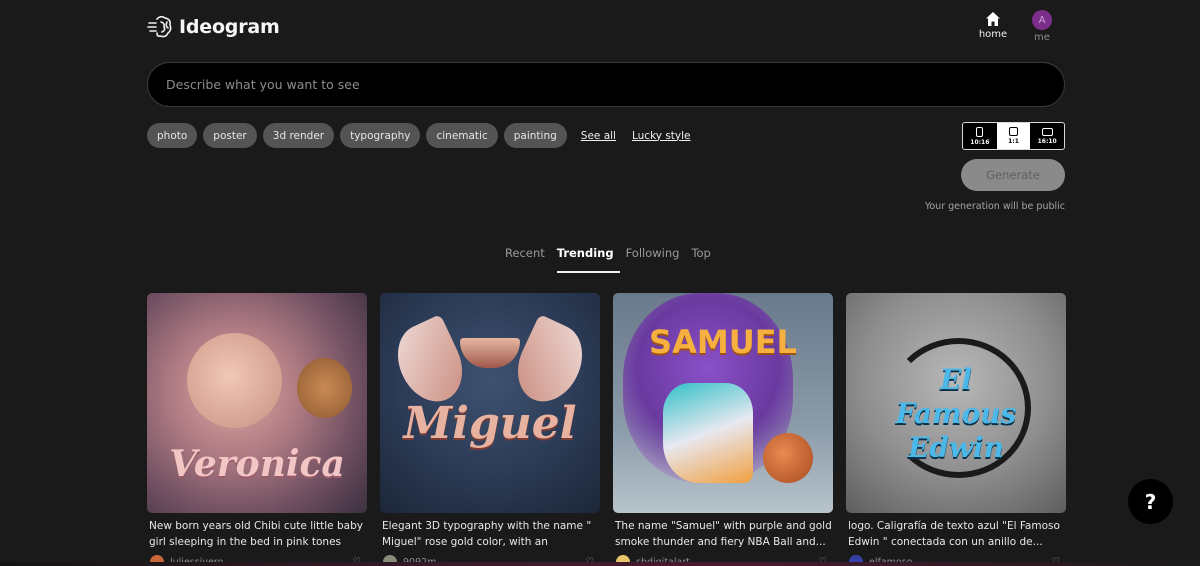 The height and width of the screenshot is (566, 1200). I want to click on image-text: El Famous Edwin, so click(956, 413).